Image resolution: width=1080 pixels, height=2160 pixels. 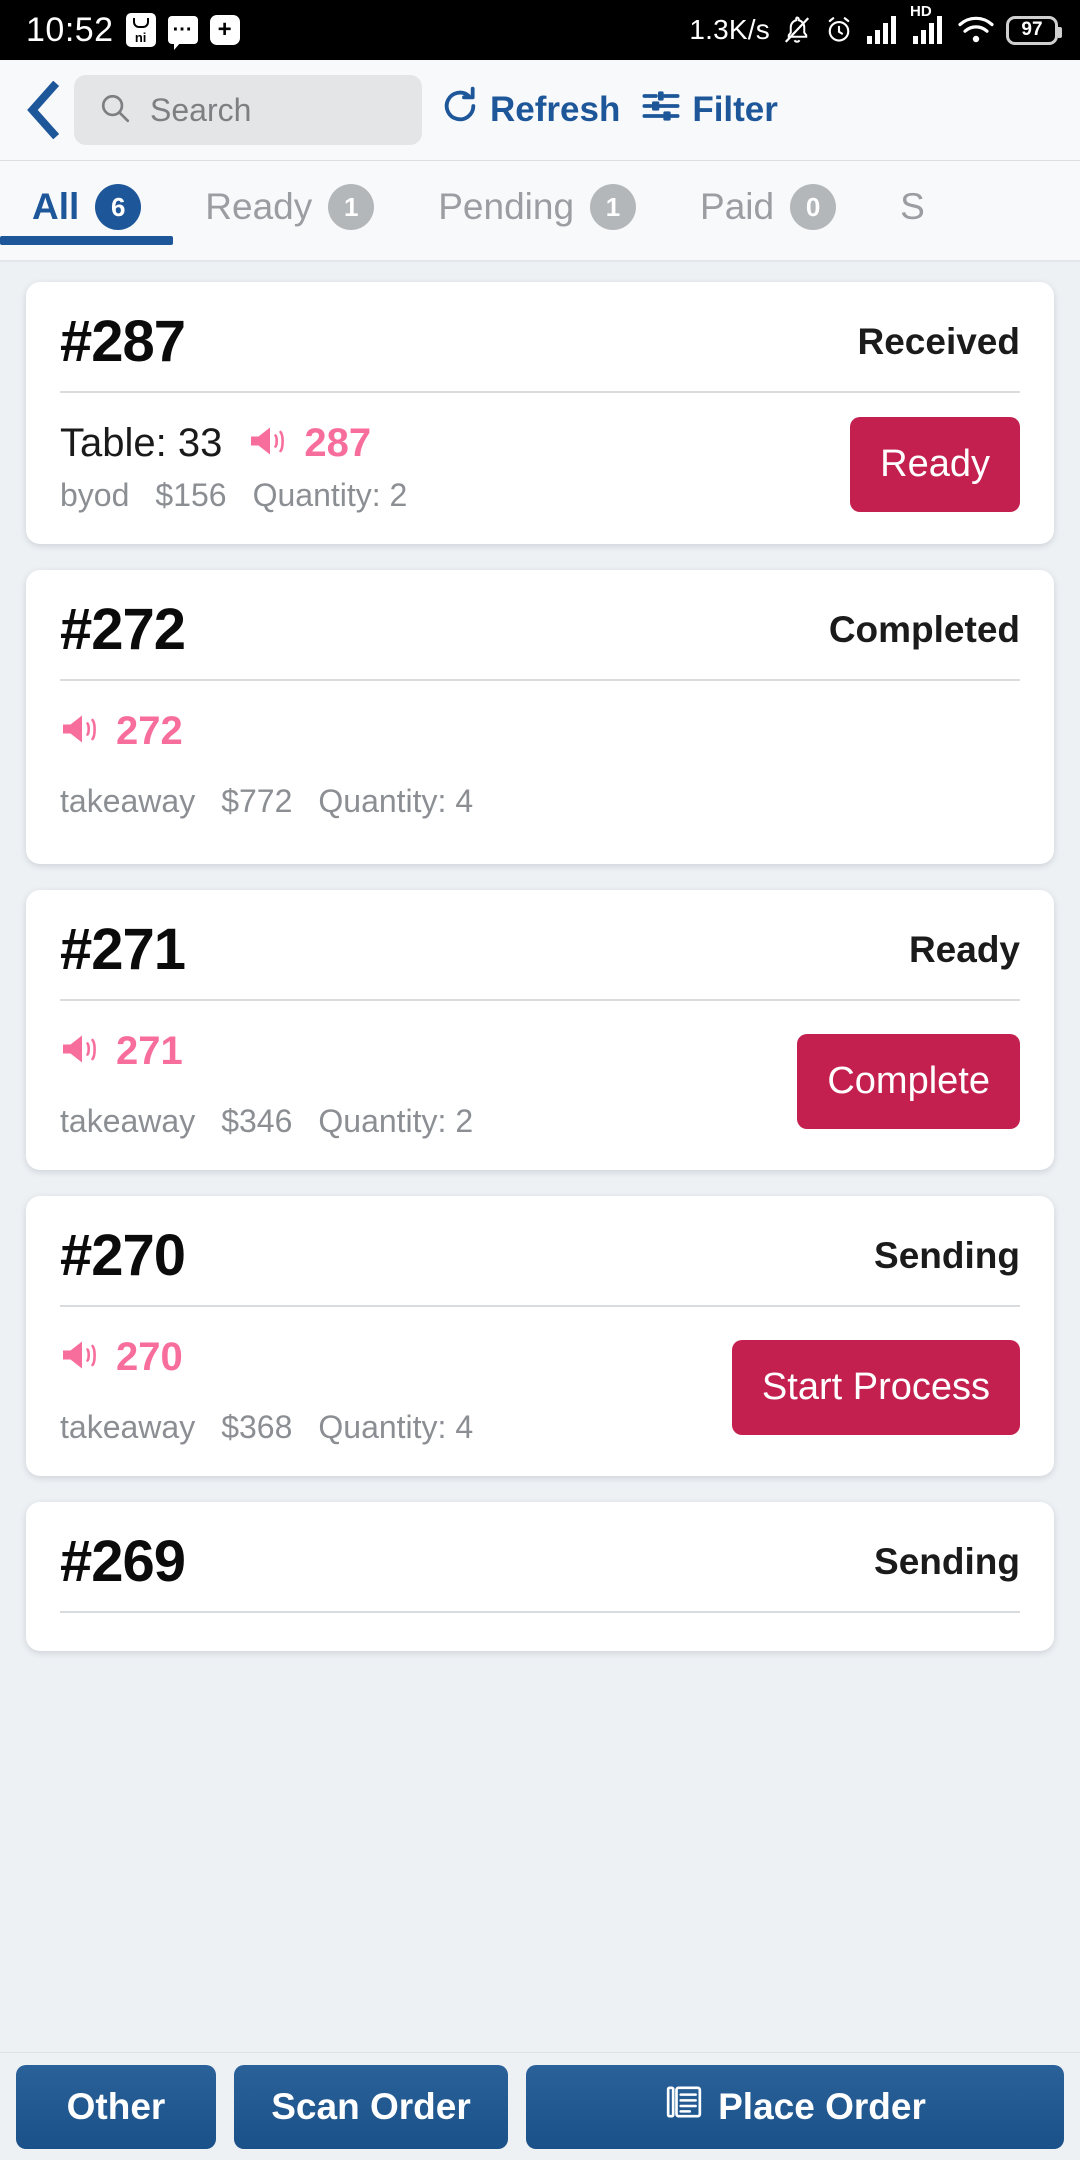 What do you see at coordinates (43, 110) in the screenshot?
I see `back-chevron-icon` at bounding box center [43, 110].